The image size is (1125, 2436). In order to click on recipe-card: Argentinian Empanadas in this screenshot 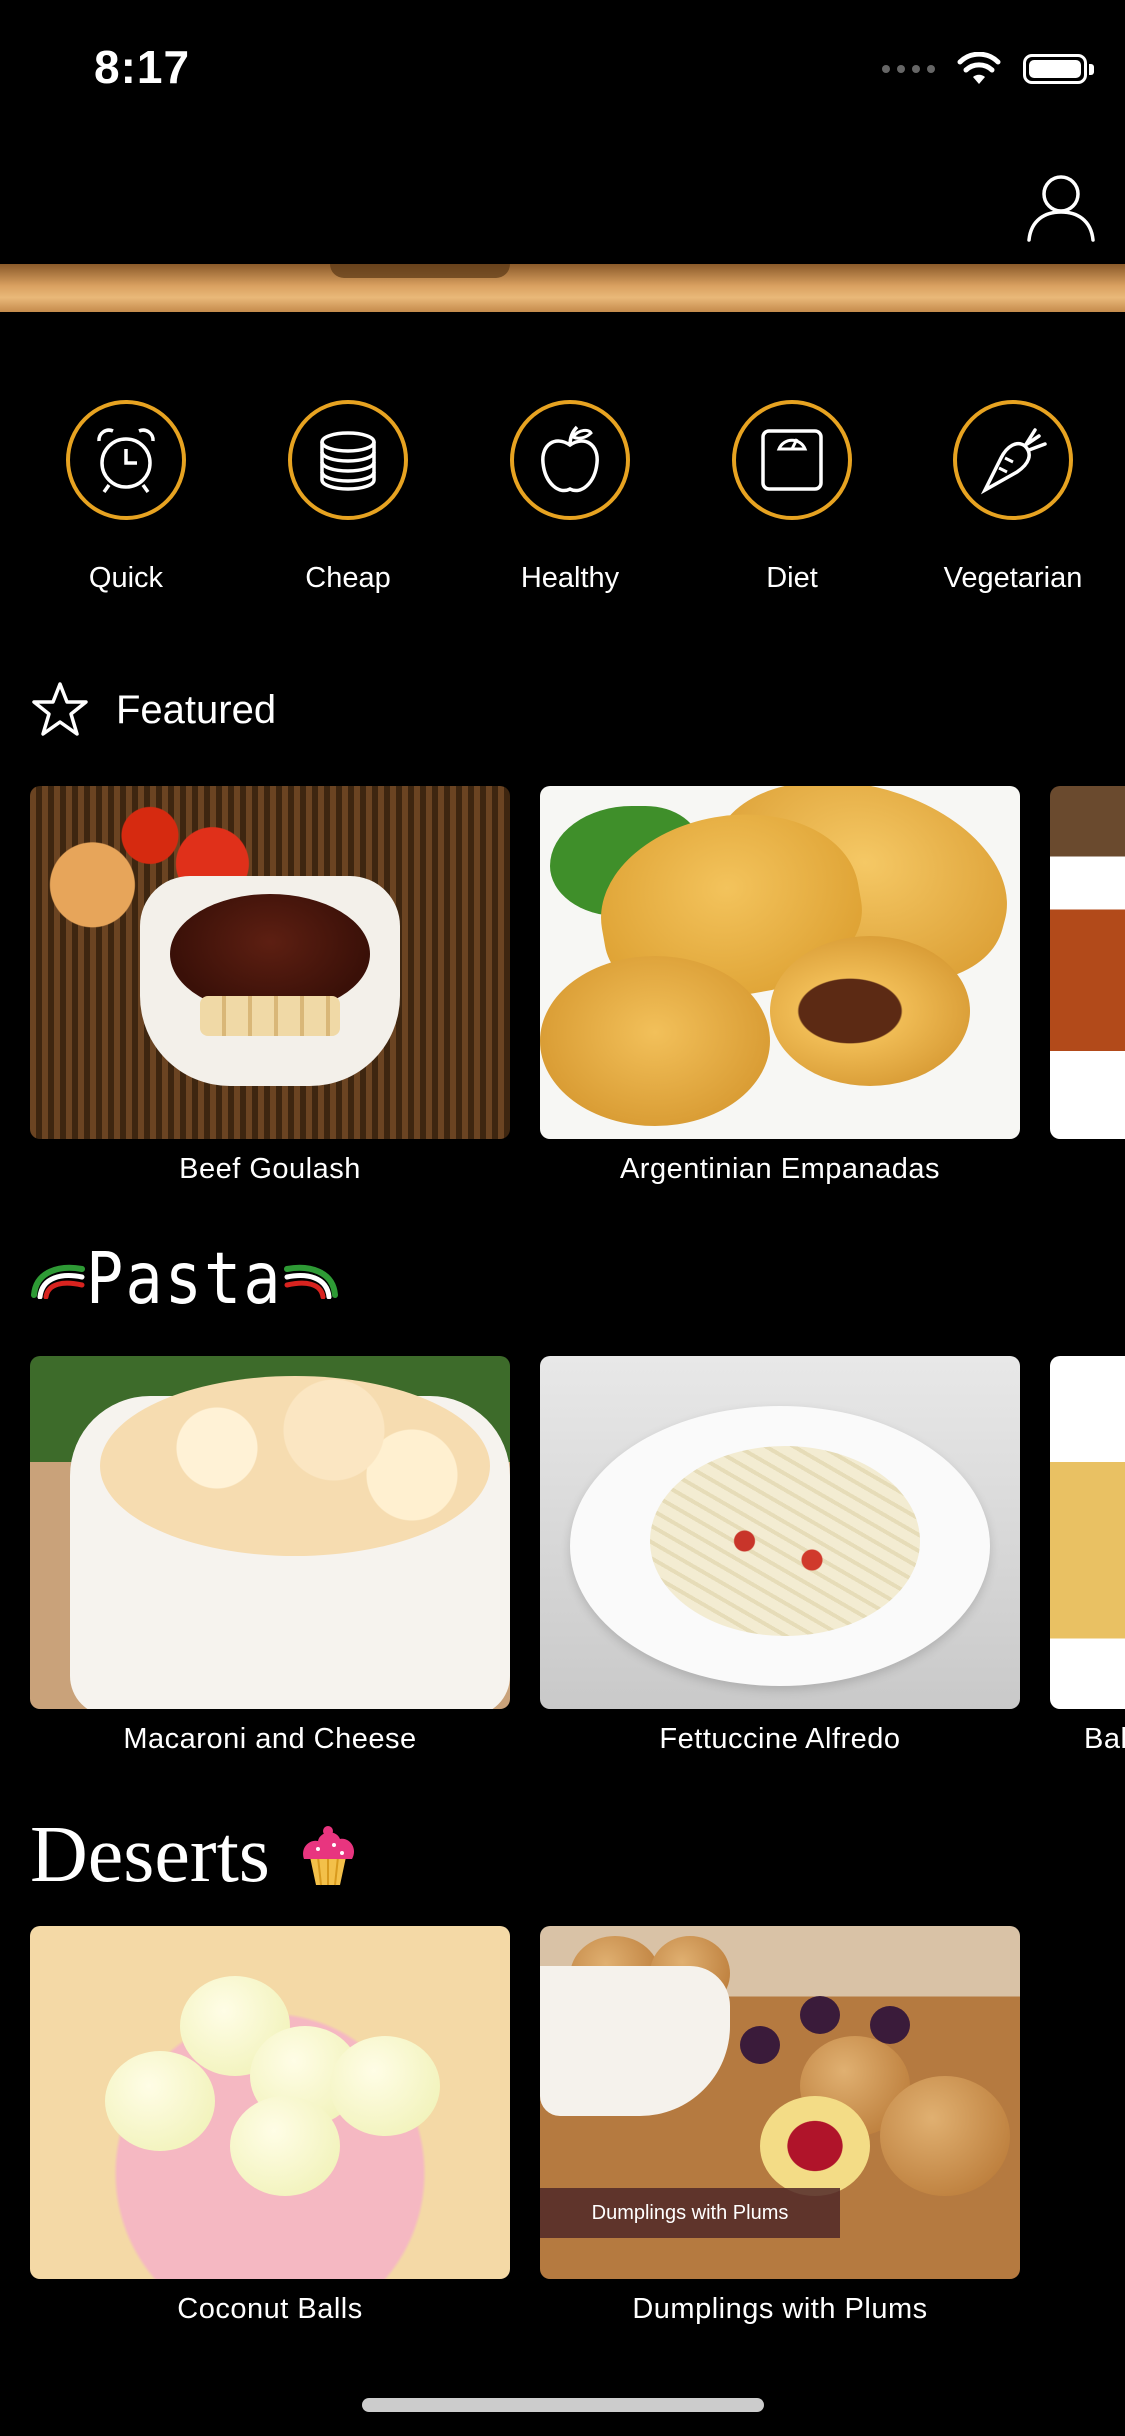, I will do `click(780, 986)`.